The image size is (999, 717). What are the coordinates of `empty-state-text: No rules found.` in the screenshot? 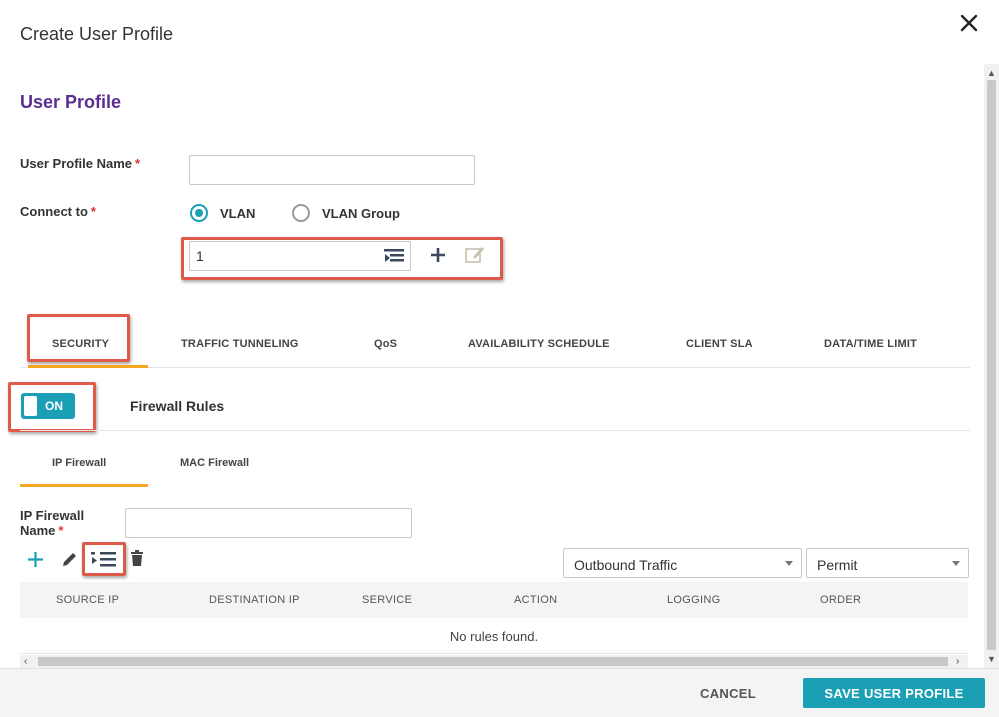 It's located at (494, 636).